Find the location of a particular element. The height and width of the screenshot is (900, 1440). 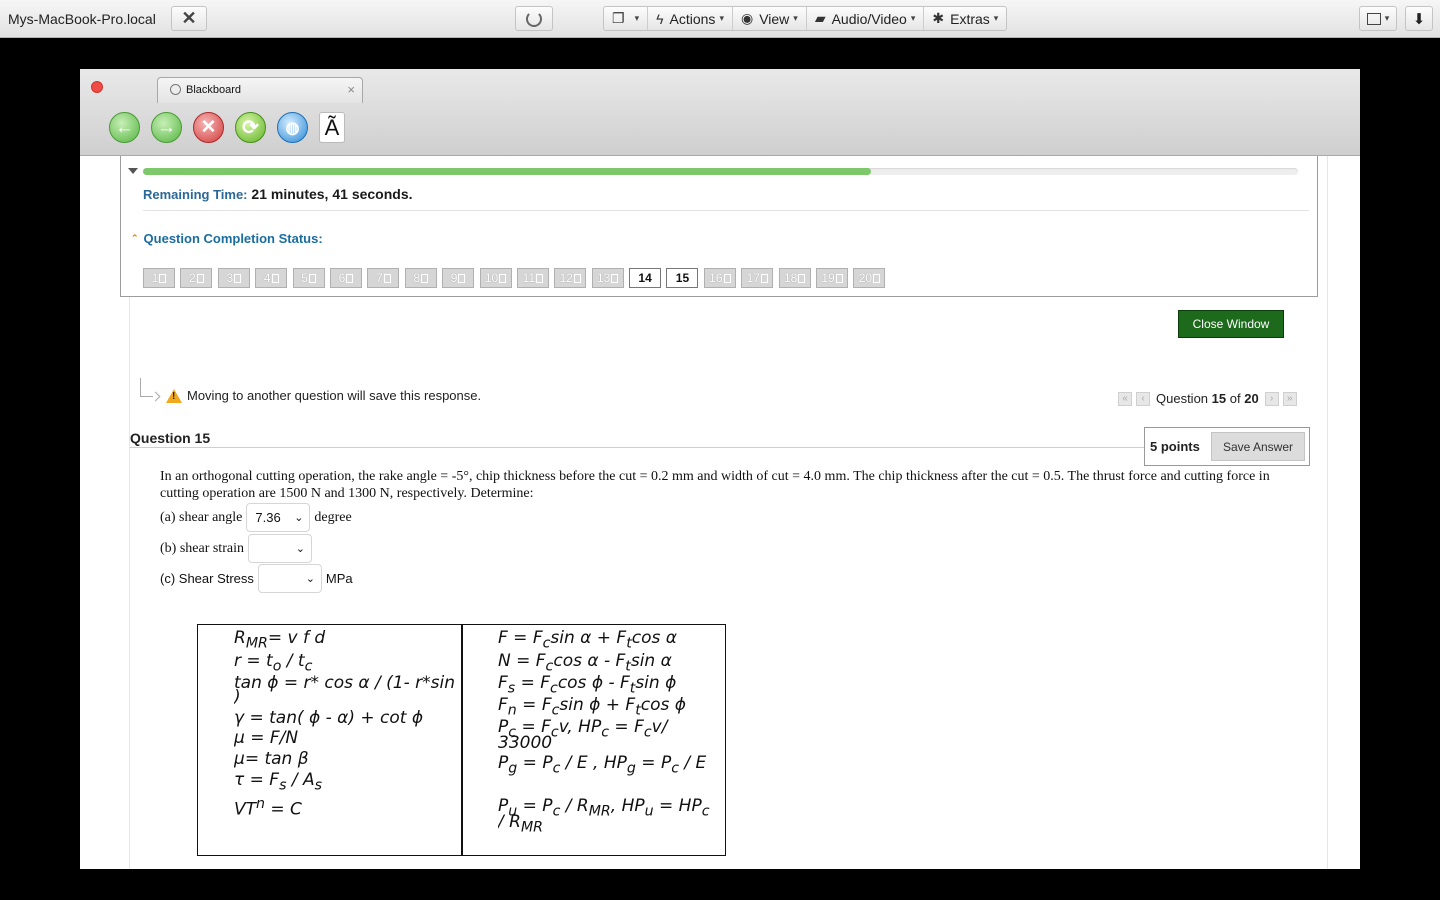

eye-icon: ◉ is located at coordinates (747, 18).